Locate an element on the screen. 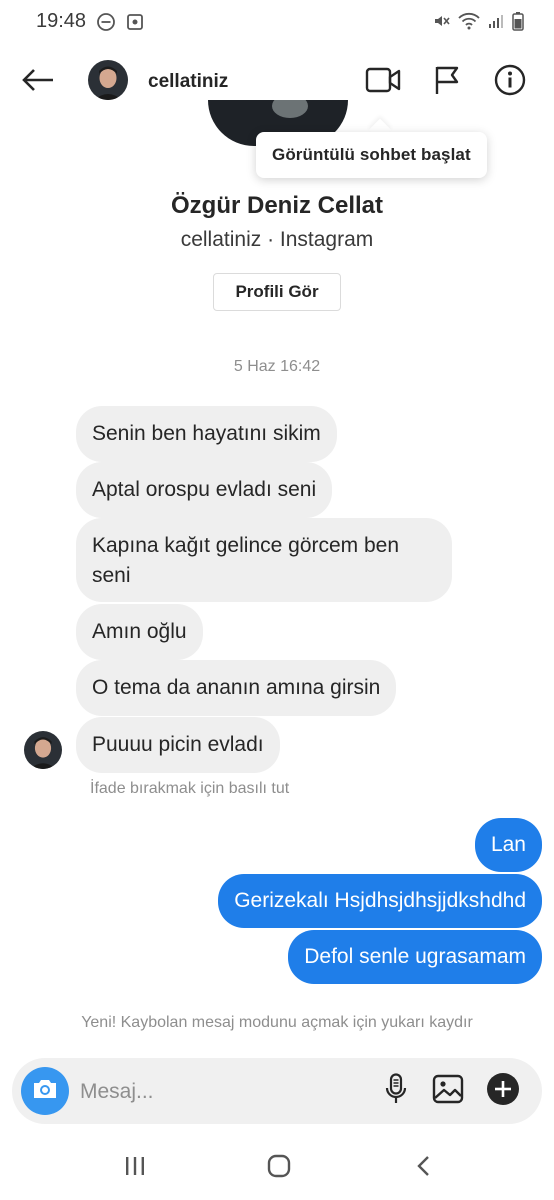 The image size is (554, 1200). recent-apps-button is located at coordinates (135, 1168).